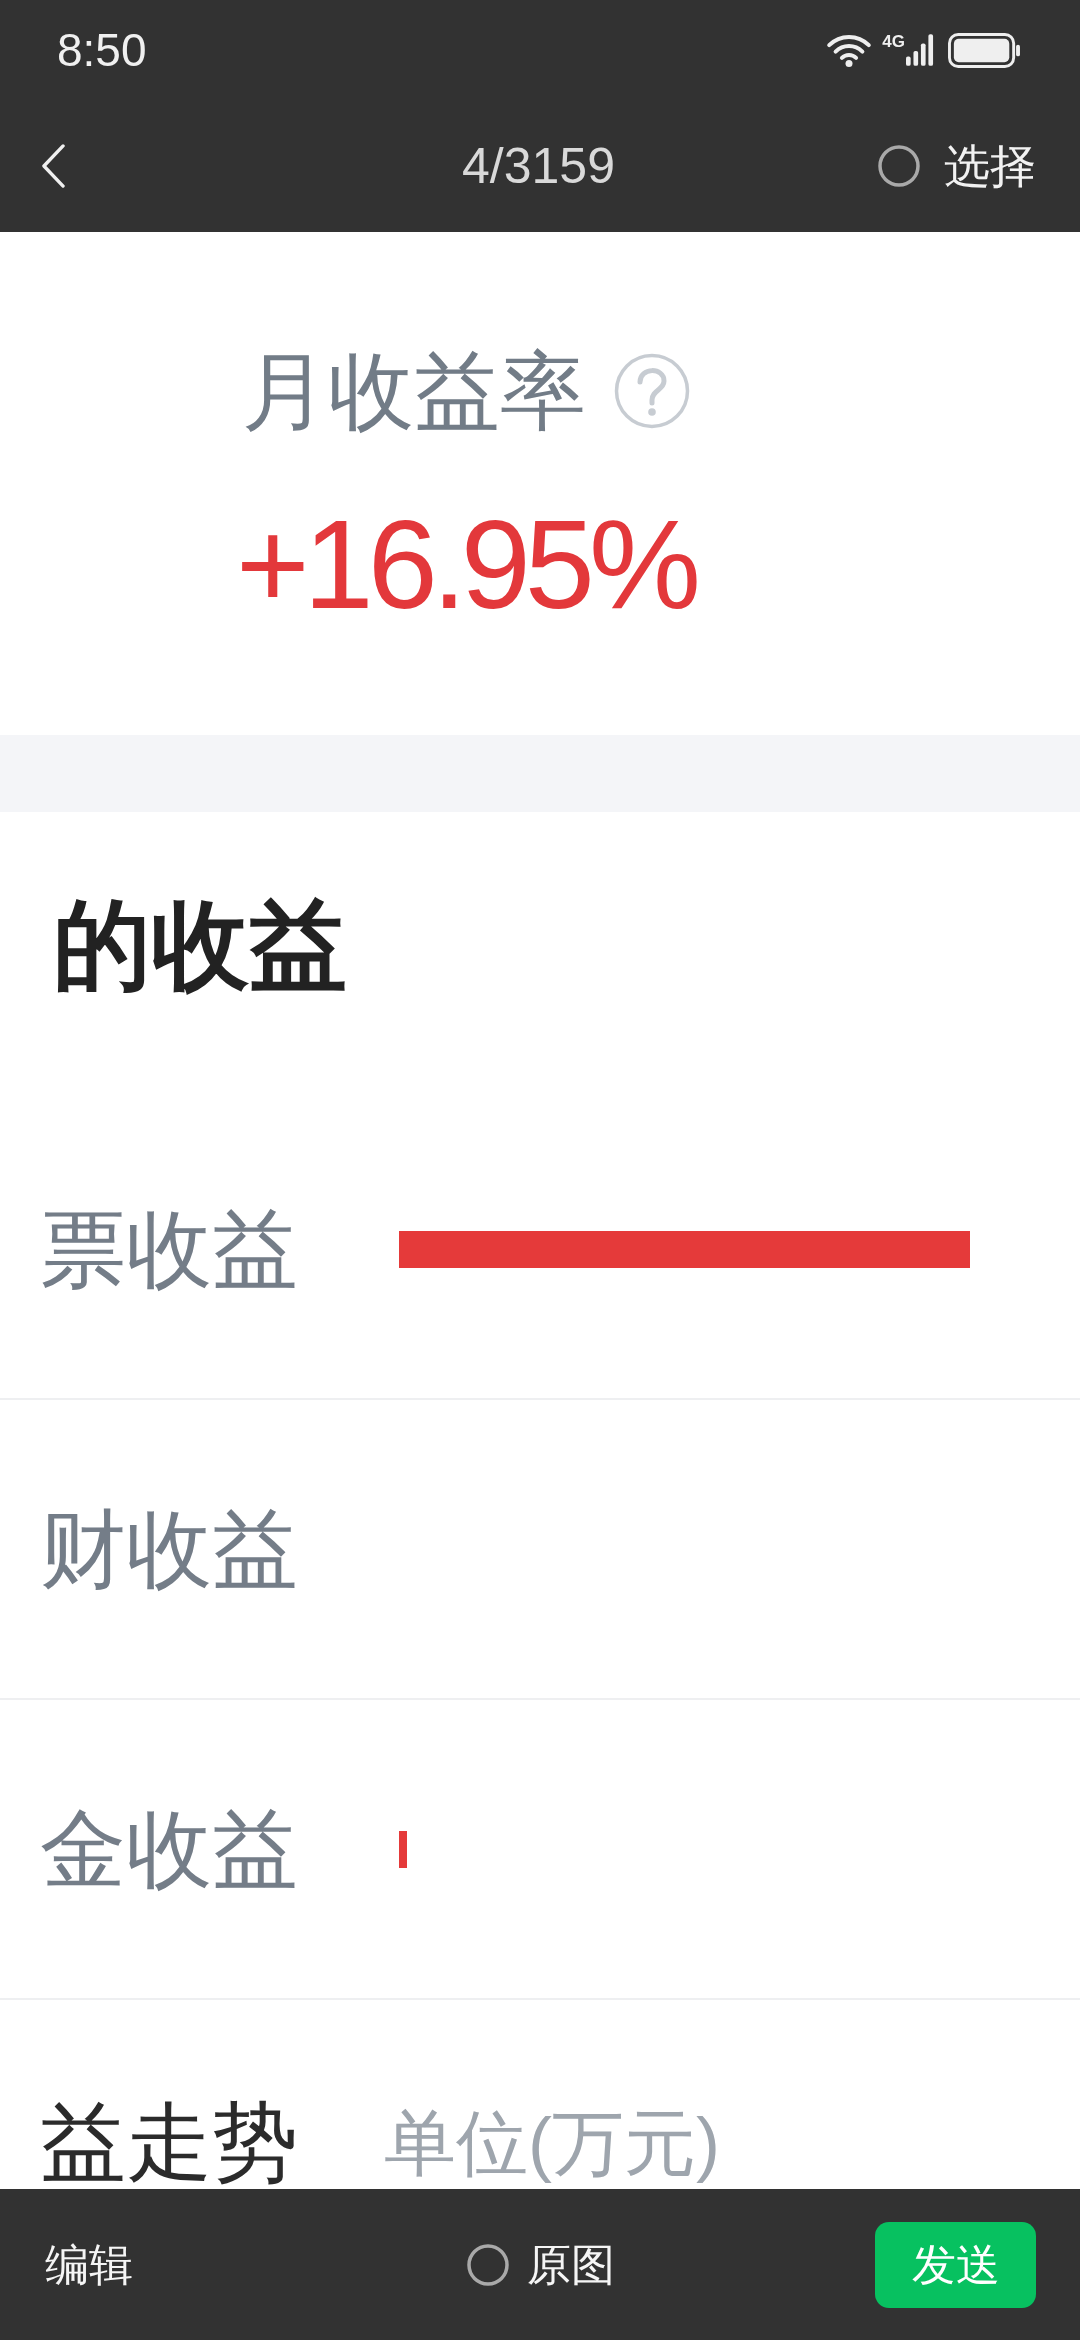 The width and height of the screenshot is (1080, 2340). I want to click on network-type: 4G, so click(893, 41).